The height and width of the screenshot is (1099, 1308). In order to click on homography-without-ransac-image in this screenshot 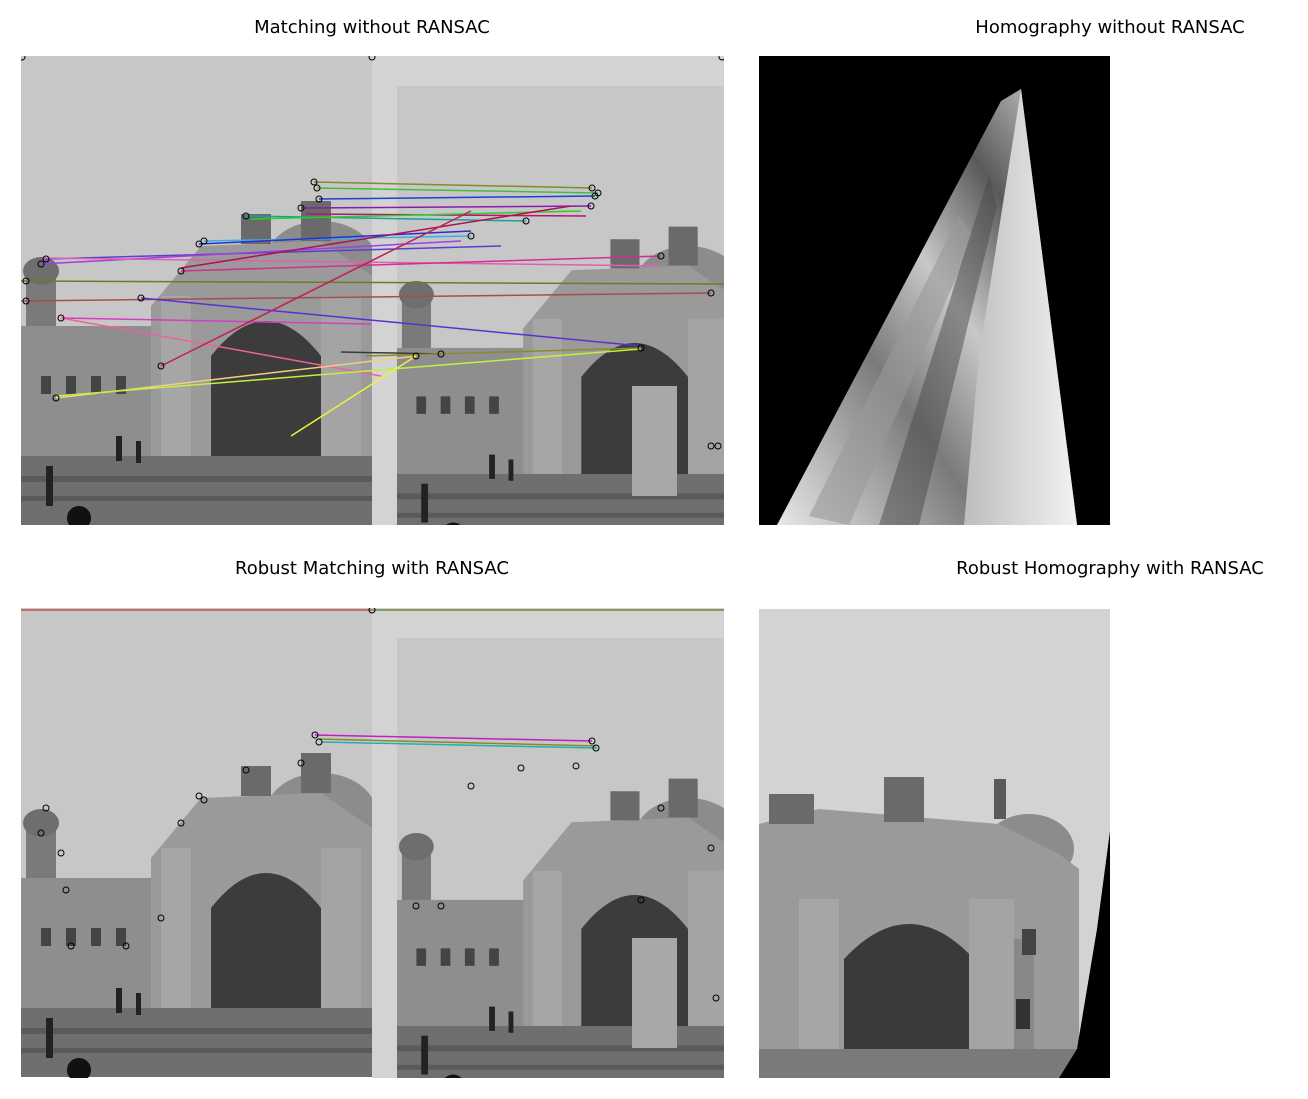, I will do `click(934, 290)`.